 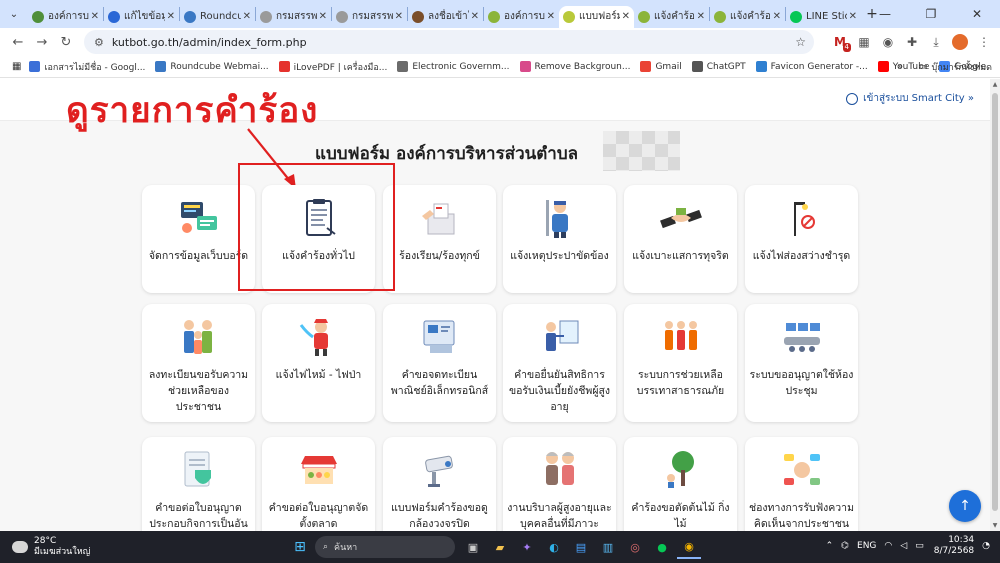 What do you see at coordinates (845, 546) in the screenshot?
I see `network-icon: ⌬` at bounding box center [845, 546].